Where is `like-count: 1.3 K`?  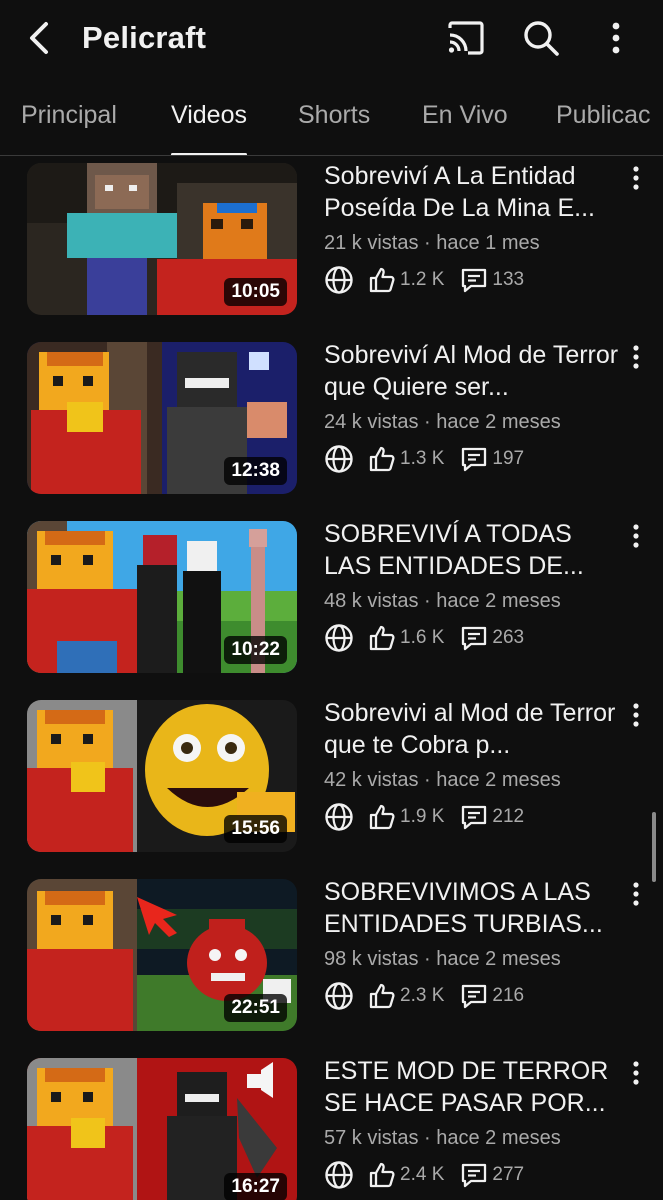 like-count: 1.3 K is located at coordinates (422, 458).